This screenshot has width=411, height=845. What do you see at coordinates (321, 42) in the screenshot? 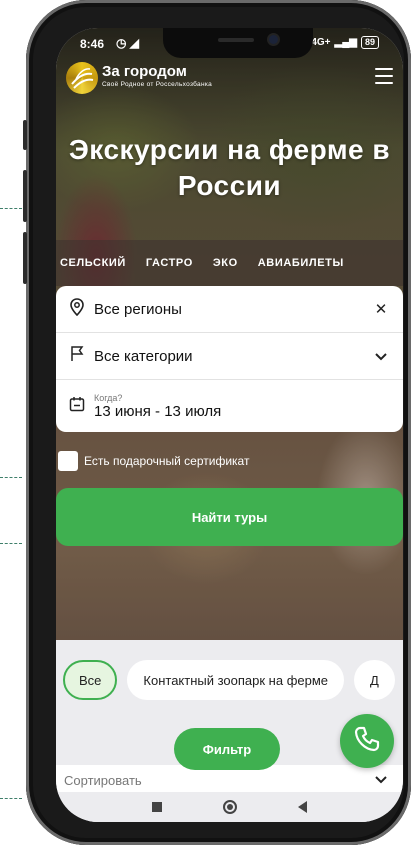
I see `network-indicator: 4G+` at bounding box center [321, 42].